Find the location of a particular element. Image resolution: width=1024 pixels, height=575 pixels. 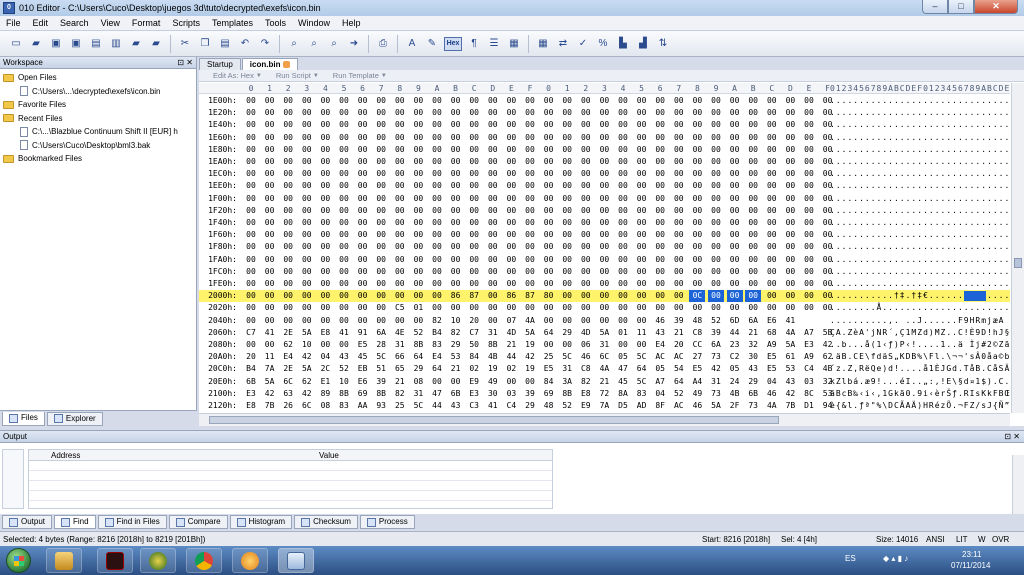

hex-byte: 46 is located at coordinates (772, 394).